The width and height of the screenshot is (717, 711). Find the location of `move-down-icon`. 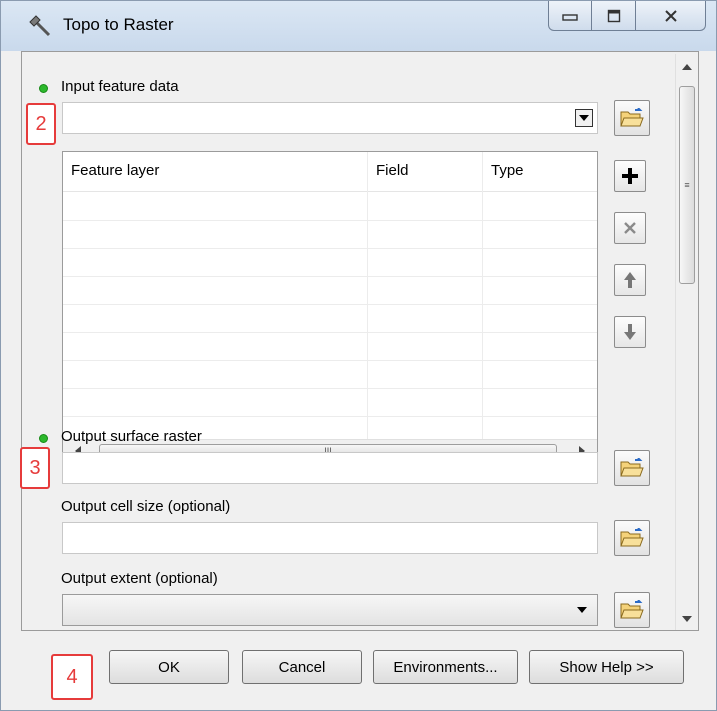

move-down-icon is located at coordinates (630, 332).